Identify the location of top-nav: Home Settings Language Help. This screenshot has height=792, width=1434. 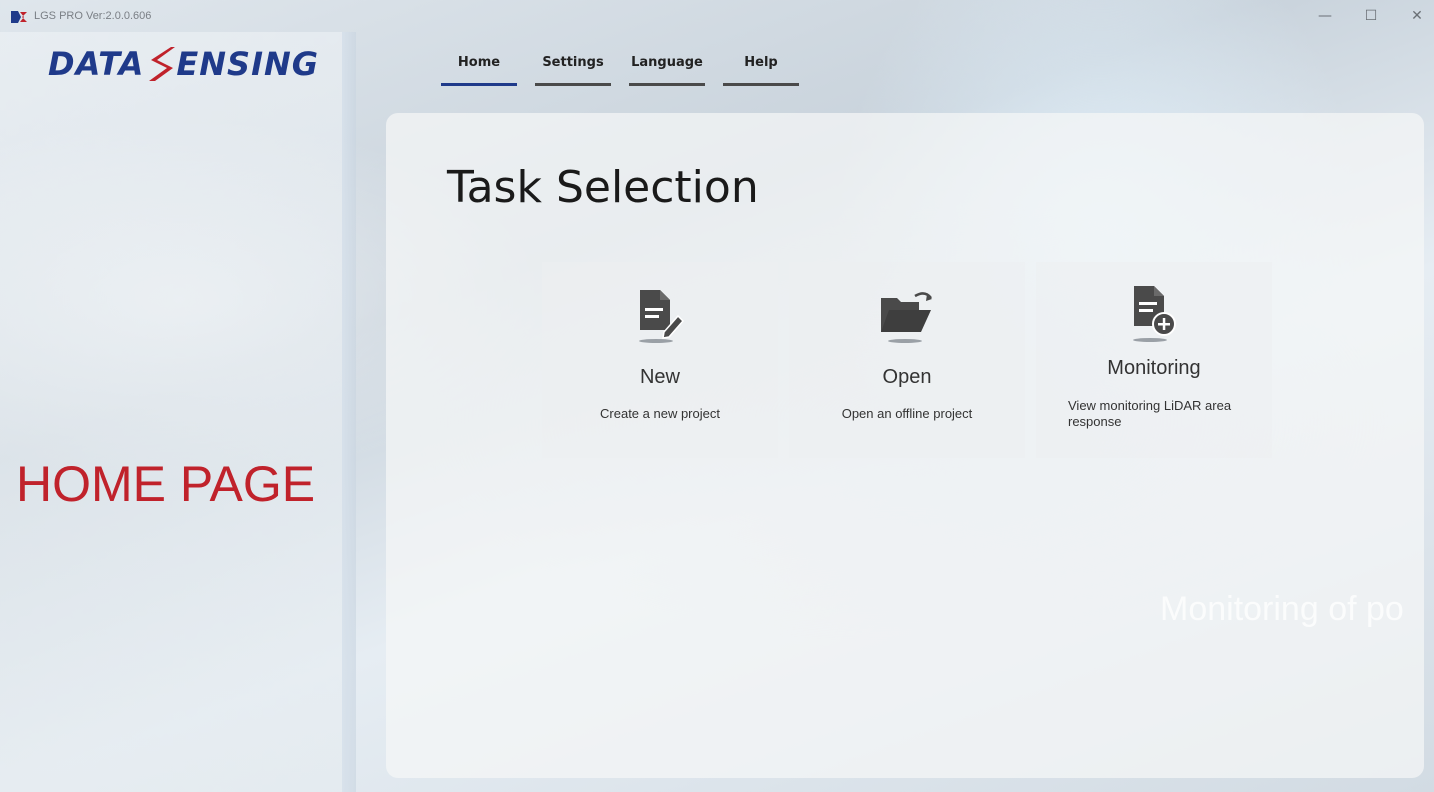
(620, 69).